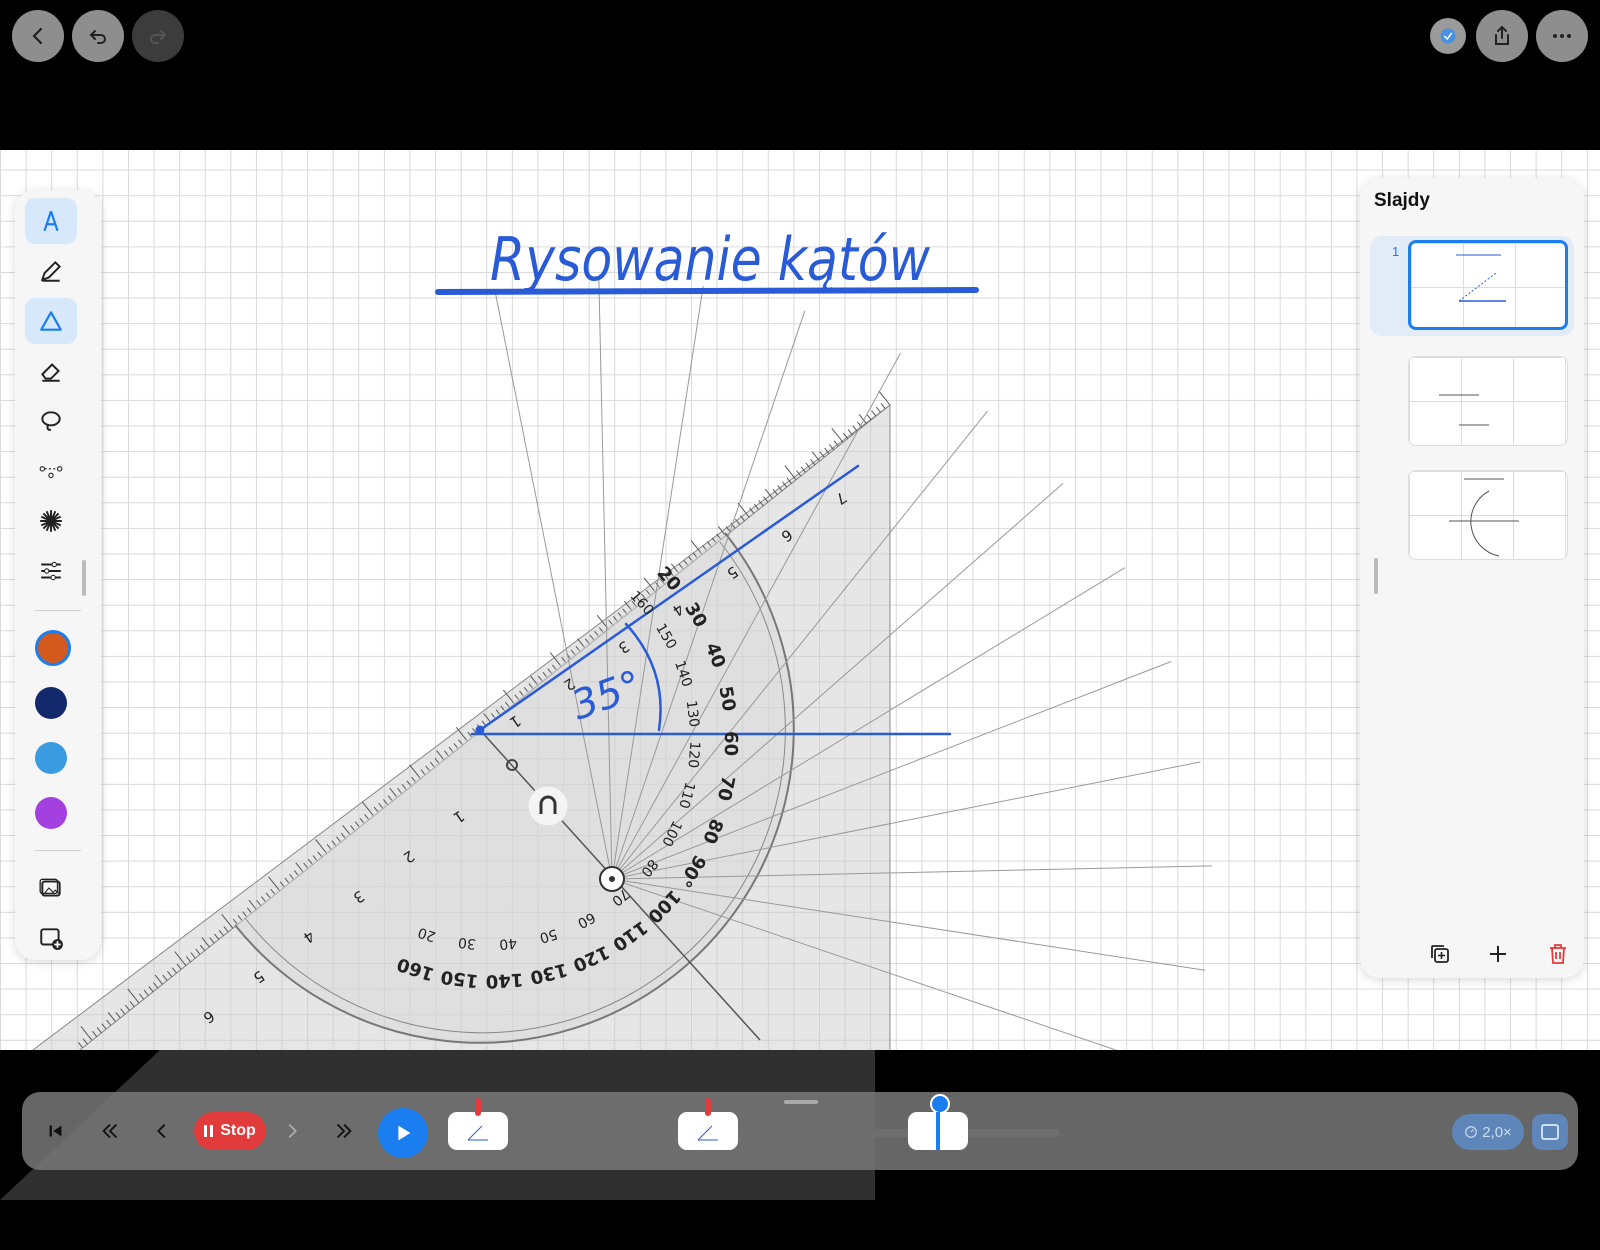 Image resolution: width=1600 pixels, height=1250 pixels. What do you see at coordinates (692, 713) in the screenshot?
I see `scale-label: 130` at bounding box center [692, 713].